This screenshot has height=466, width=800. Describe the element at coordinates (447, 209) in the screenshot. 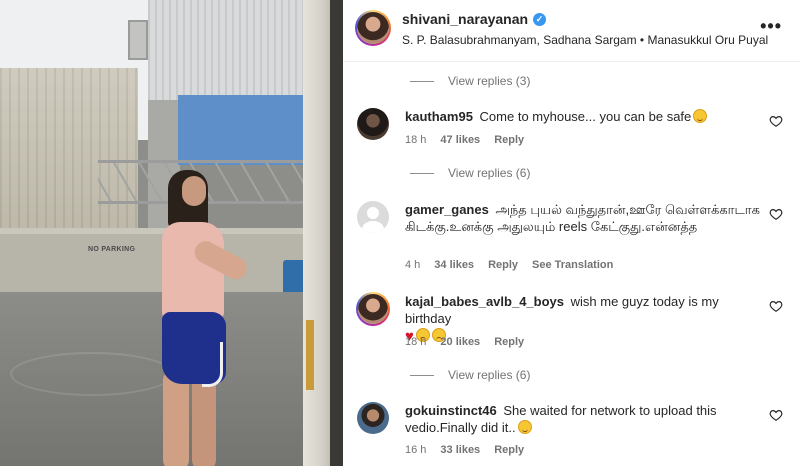

I see `commenter-username: gamer_ganes` at that location.